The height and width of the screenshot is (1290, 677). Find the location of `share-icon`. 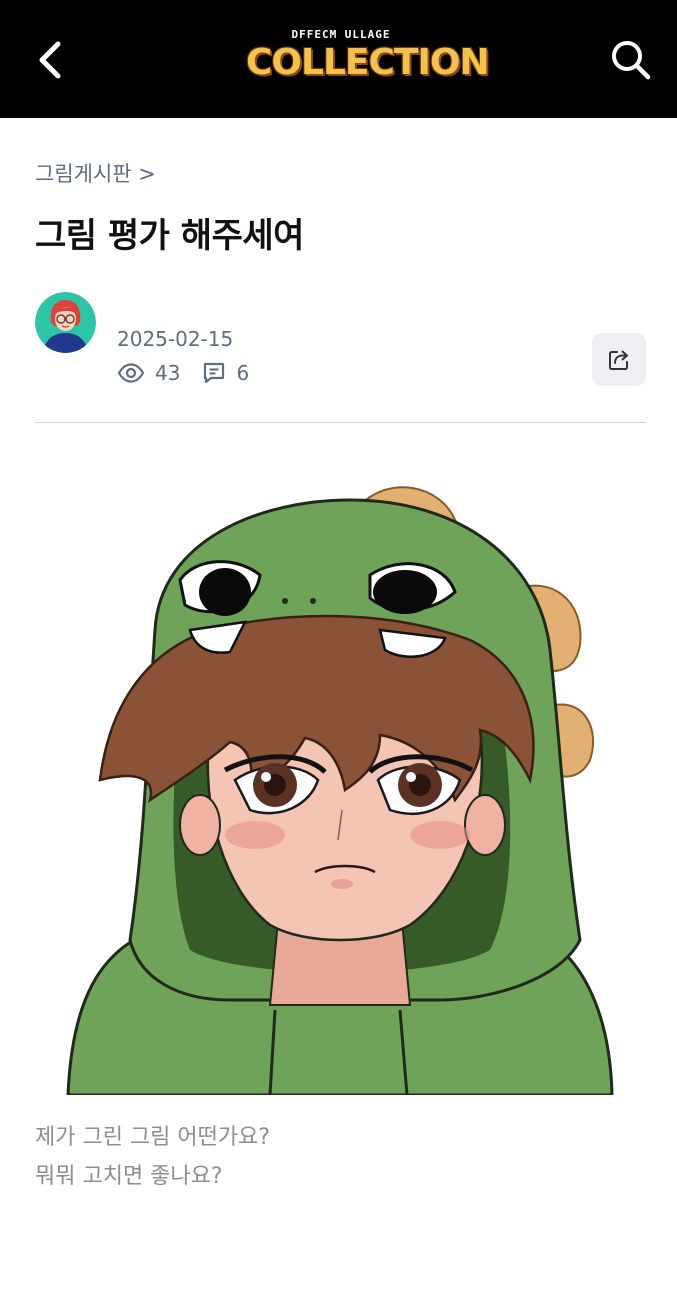

share-icon is located at coordinates (618, 360).